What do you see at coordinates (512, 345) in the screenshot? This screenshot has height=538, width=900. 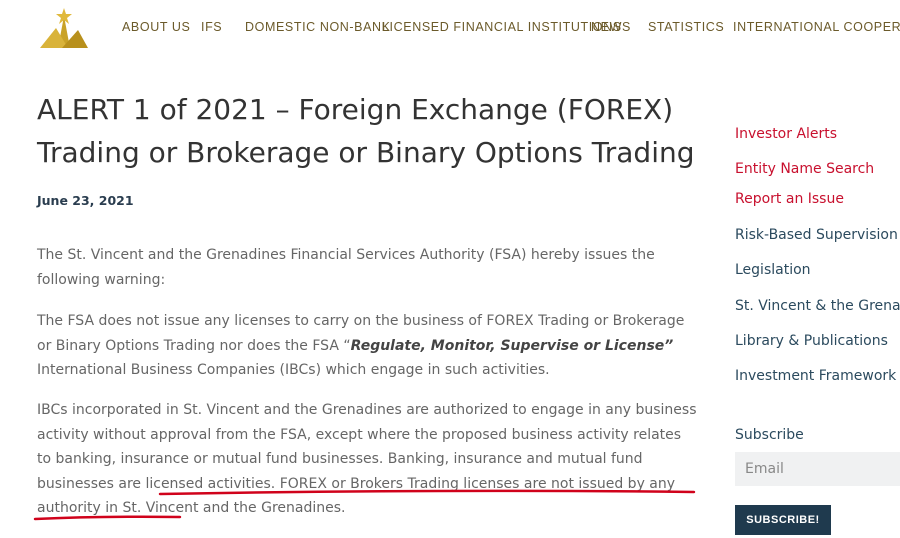 I see `p2-bold-phrase: Regulate, Monitor, Supervise or License”` at bounding box center [512, 345].